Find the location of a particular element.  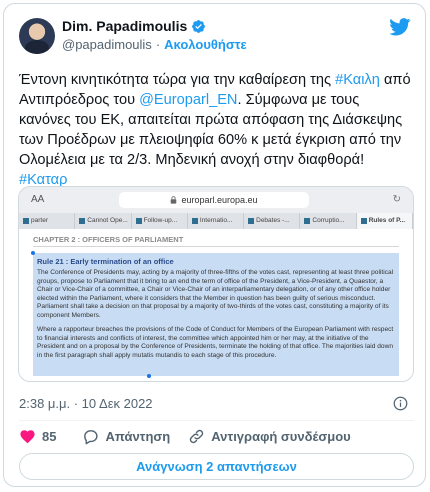

info-icon is located at coordinates (400, 403).